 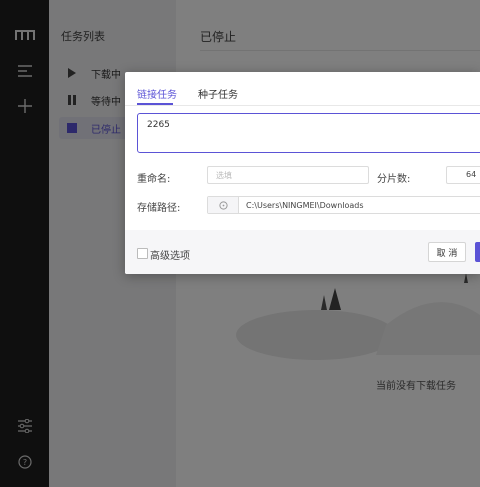 I want to click on tab-link-task: 链接任务, so click(x=157, y=93).